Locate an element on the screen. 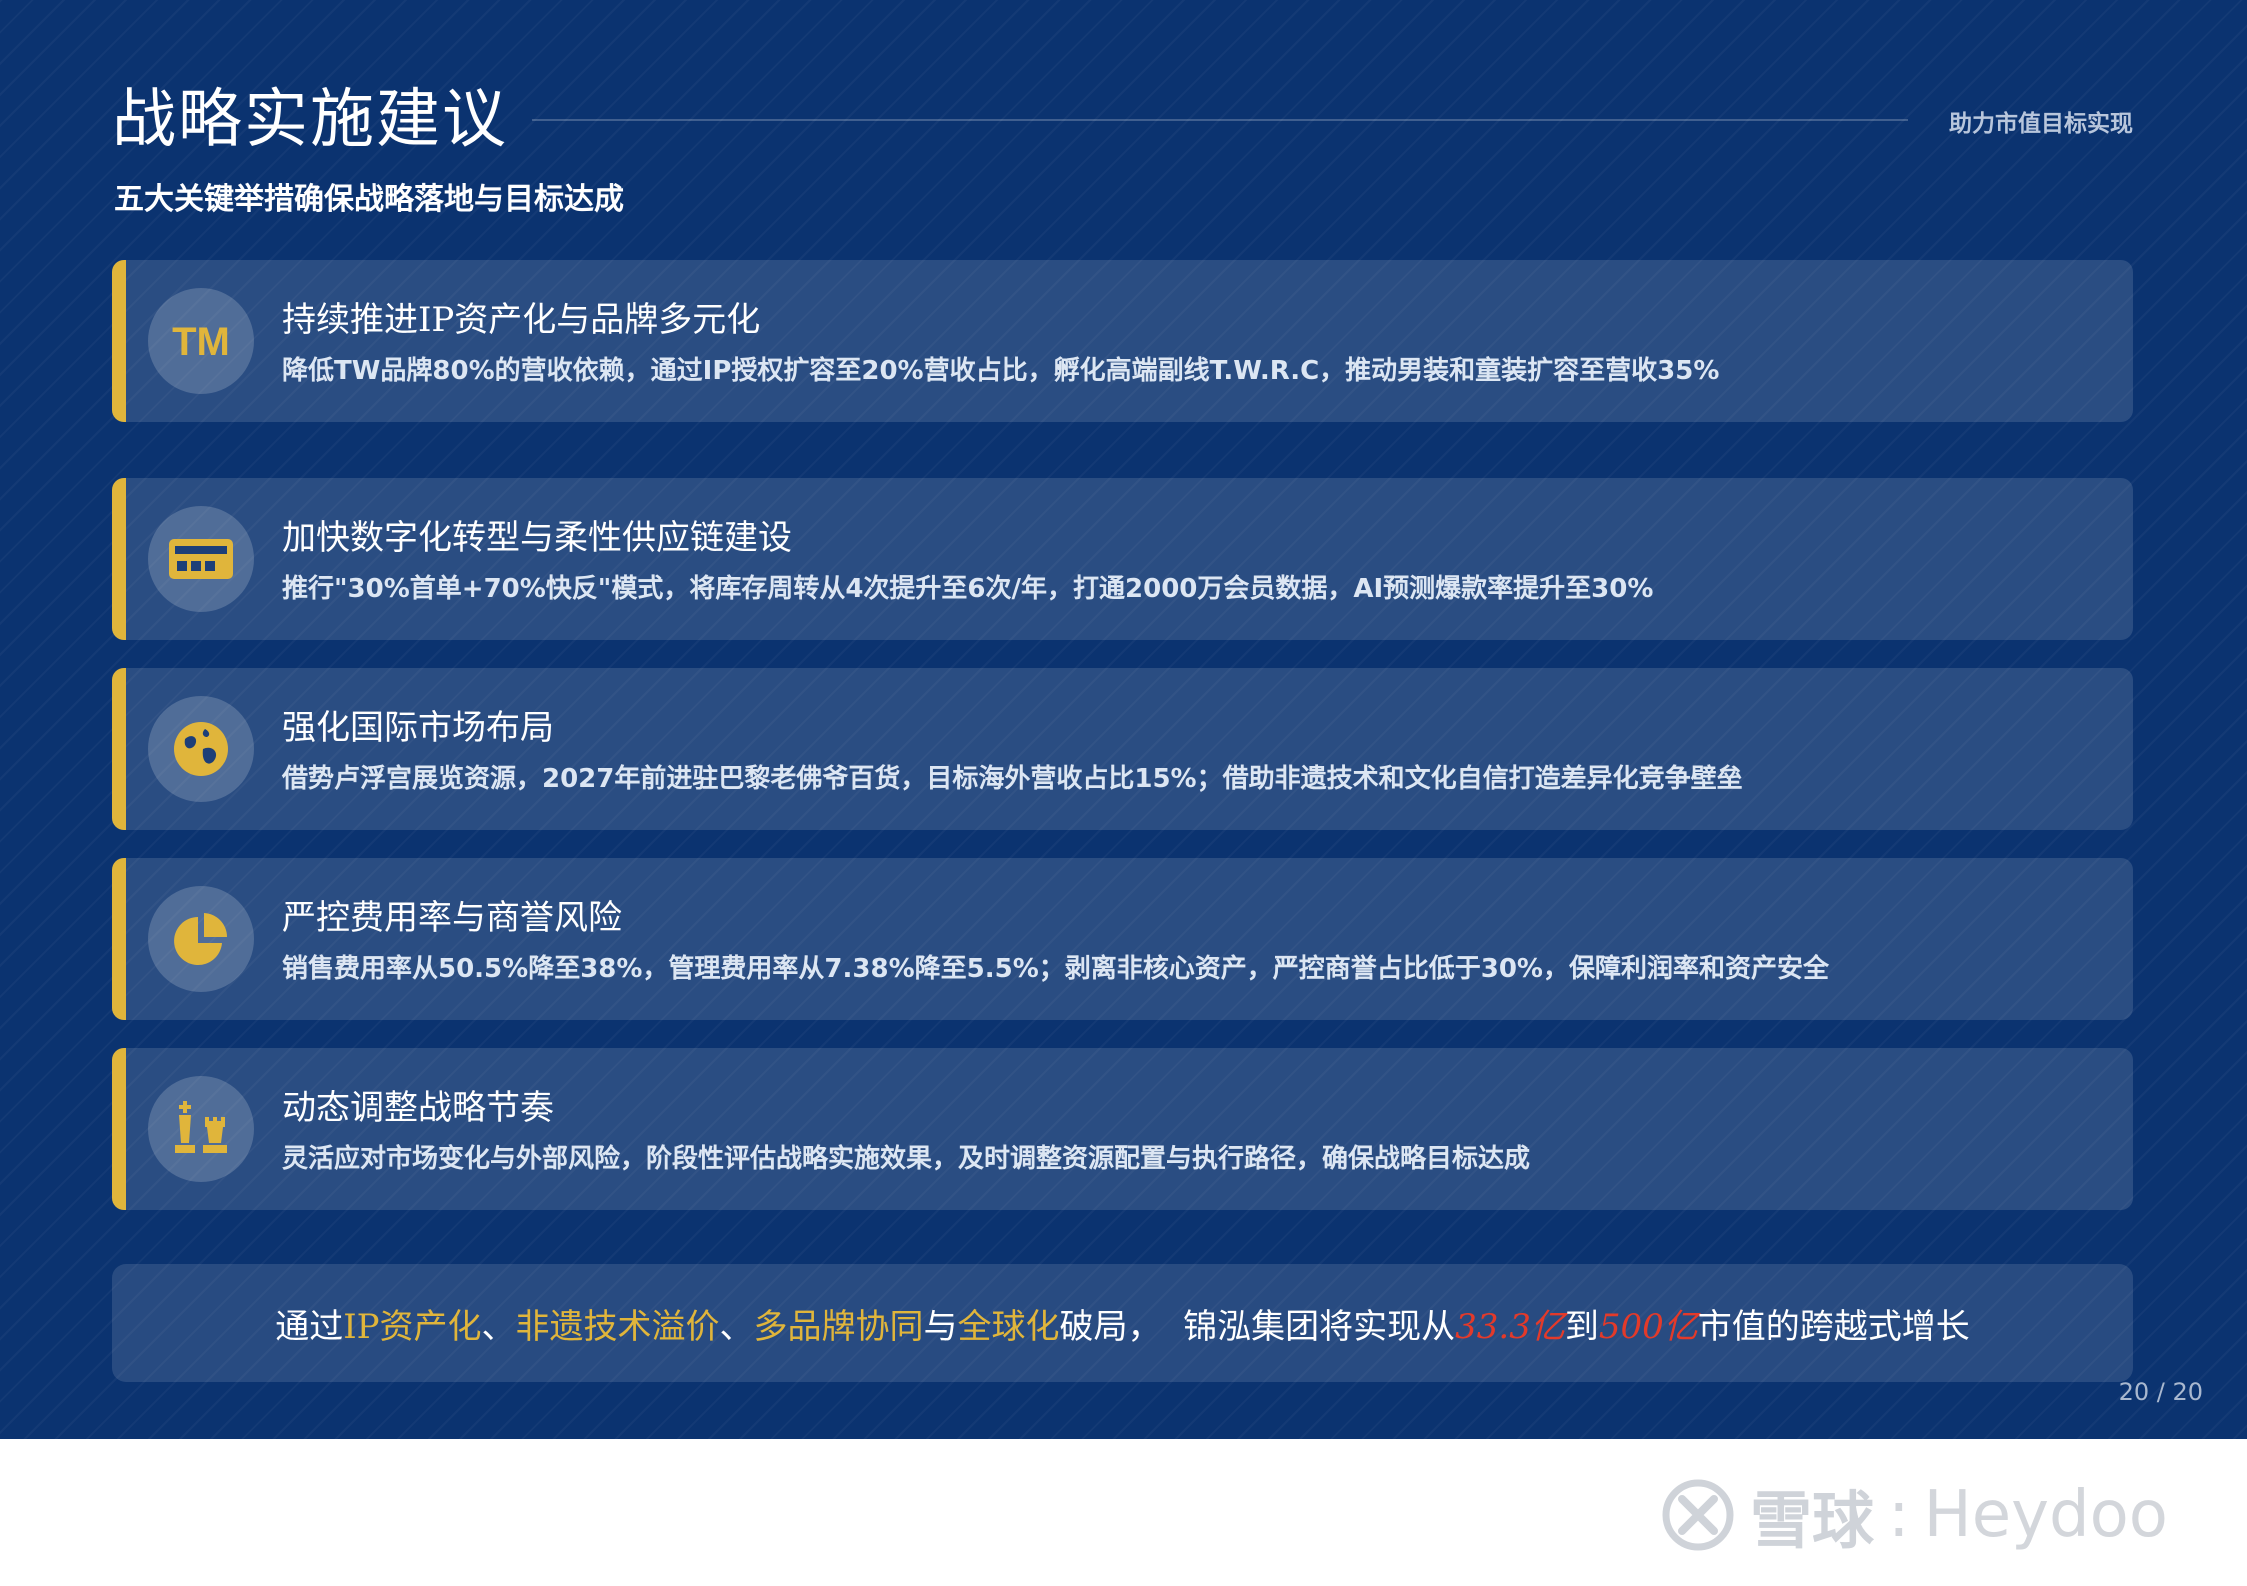  summary-highlight: IP资产化 is located at coordinates (412, 1326).